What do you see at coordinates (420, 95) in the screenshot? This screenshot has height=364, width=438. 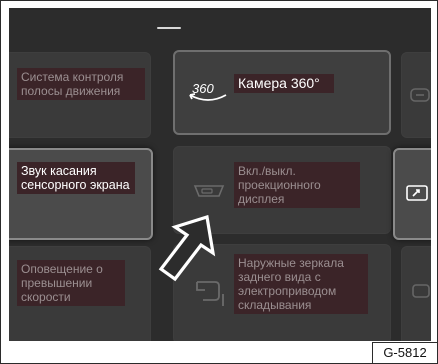 I see `steering-icon` at bounding box center [420, 95].